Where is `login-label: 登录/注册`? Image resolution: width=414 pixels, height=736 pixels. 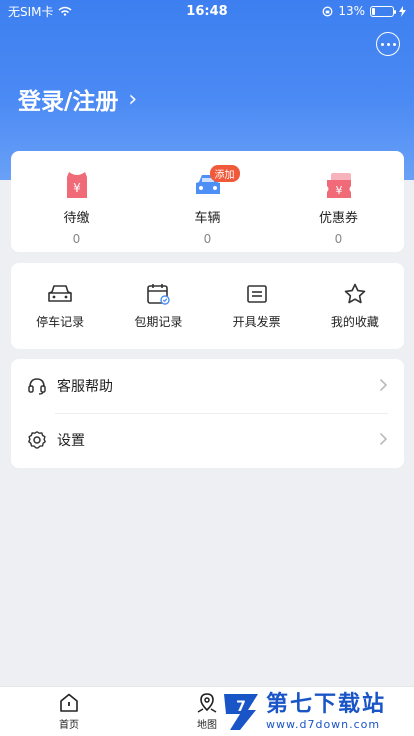 login-label: 登录/注册 is located at coordinates (68, 102).